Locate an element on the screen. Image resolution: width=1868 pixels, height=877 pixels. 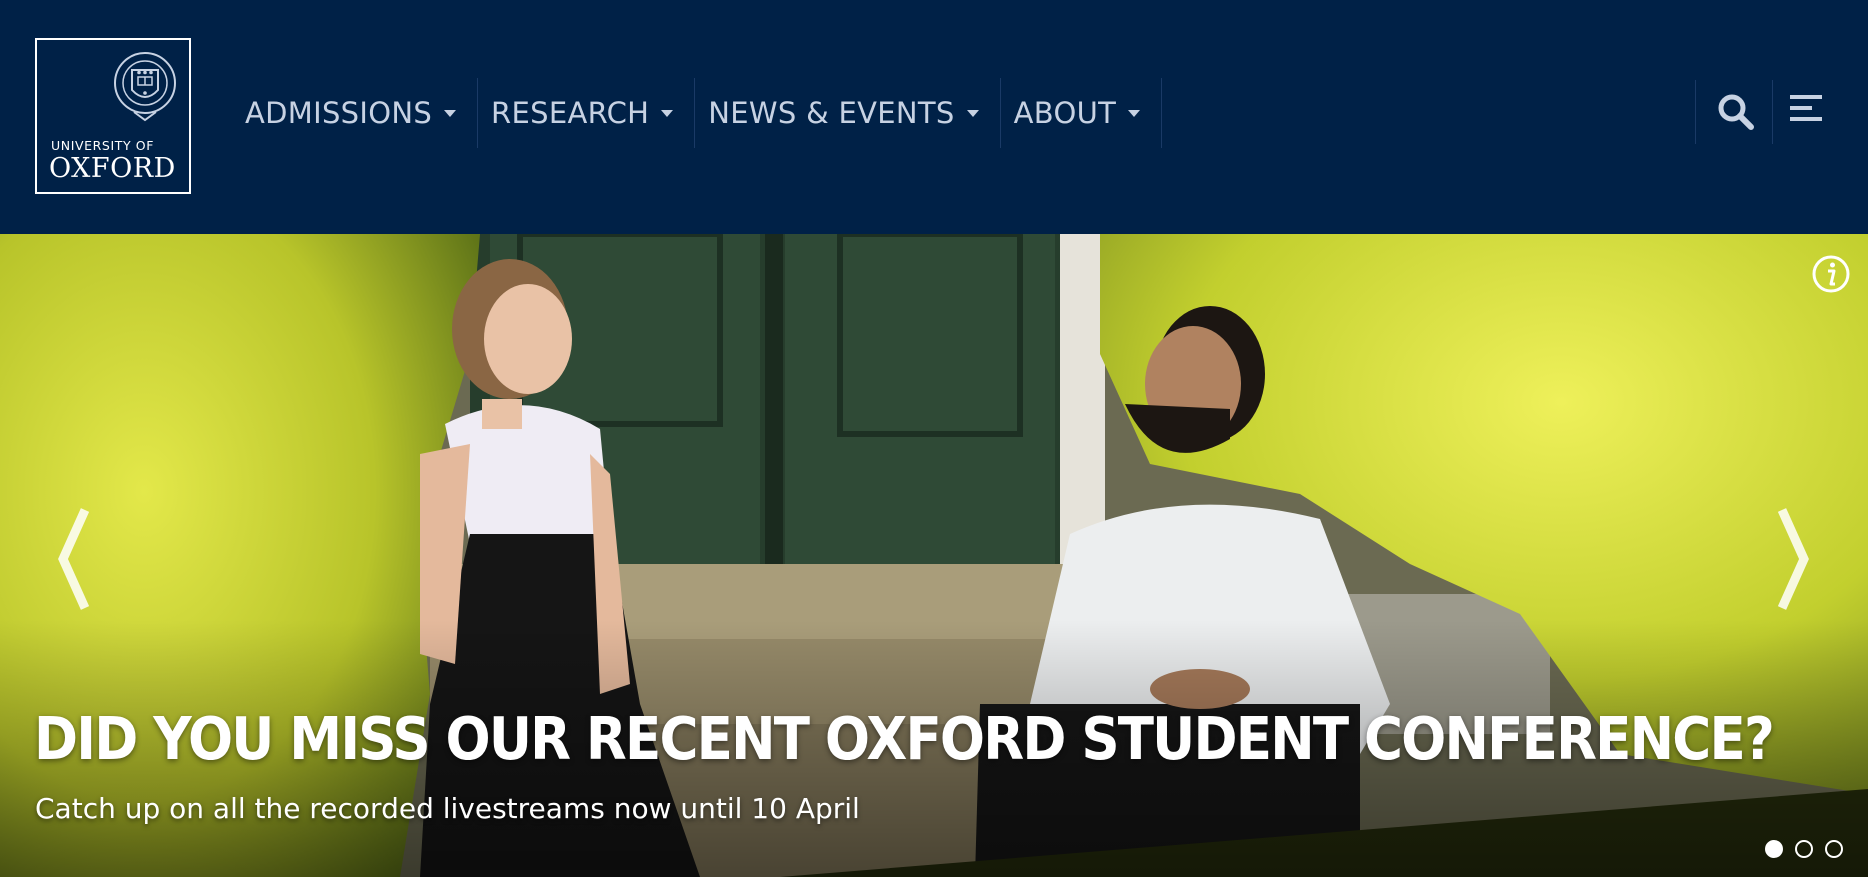
nav-item-admissions: ADMISSIONS is located at coordinates (355, 113).